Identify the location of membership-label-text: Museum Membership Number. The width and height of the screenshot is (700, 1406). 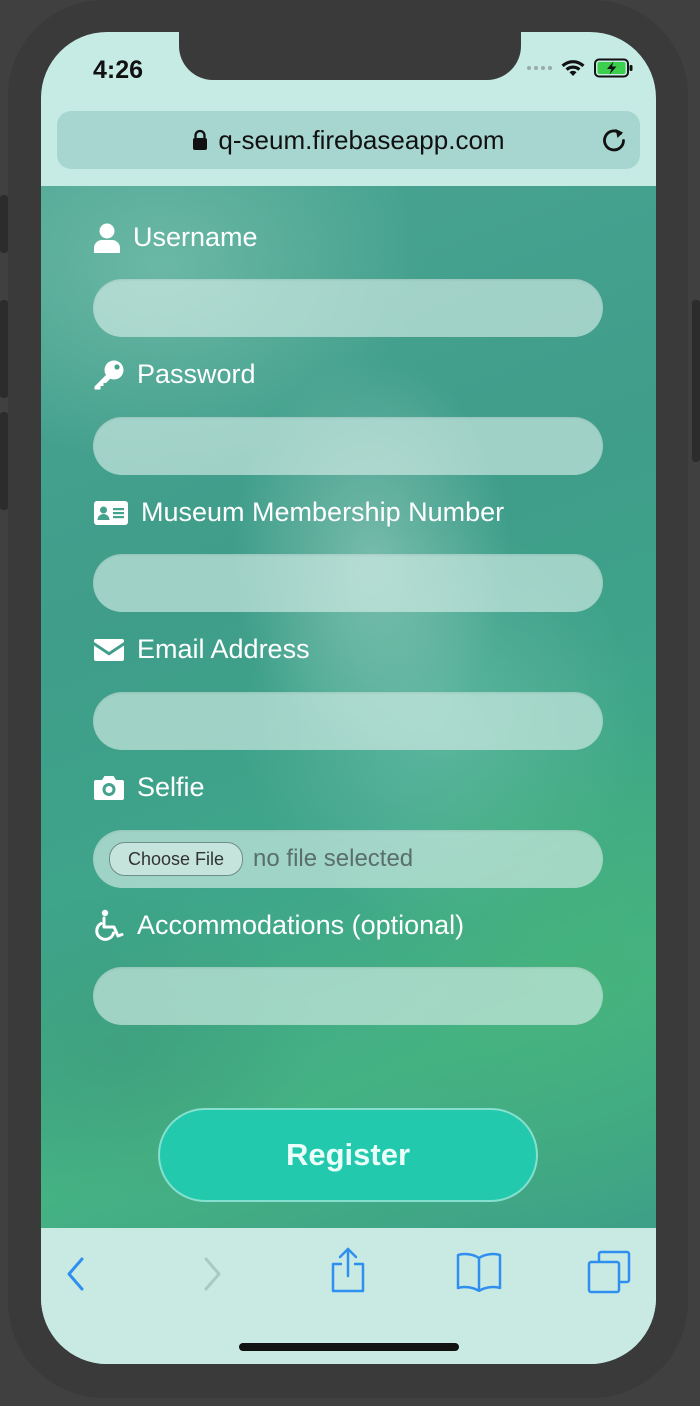
(323, 512).